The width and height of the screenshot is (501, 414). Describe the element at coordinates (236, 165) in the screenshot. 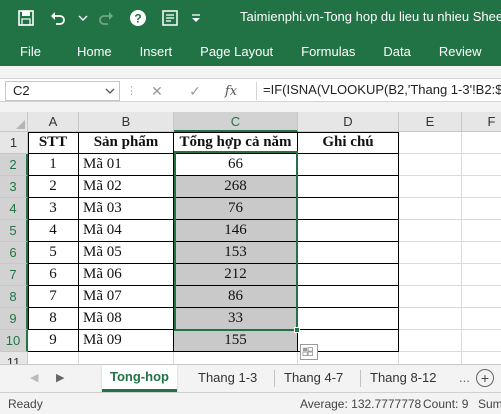

I see `table-cell: 66` at that location.